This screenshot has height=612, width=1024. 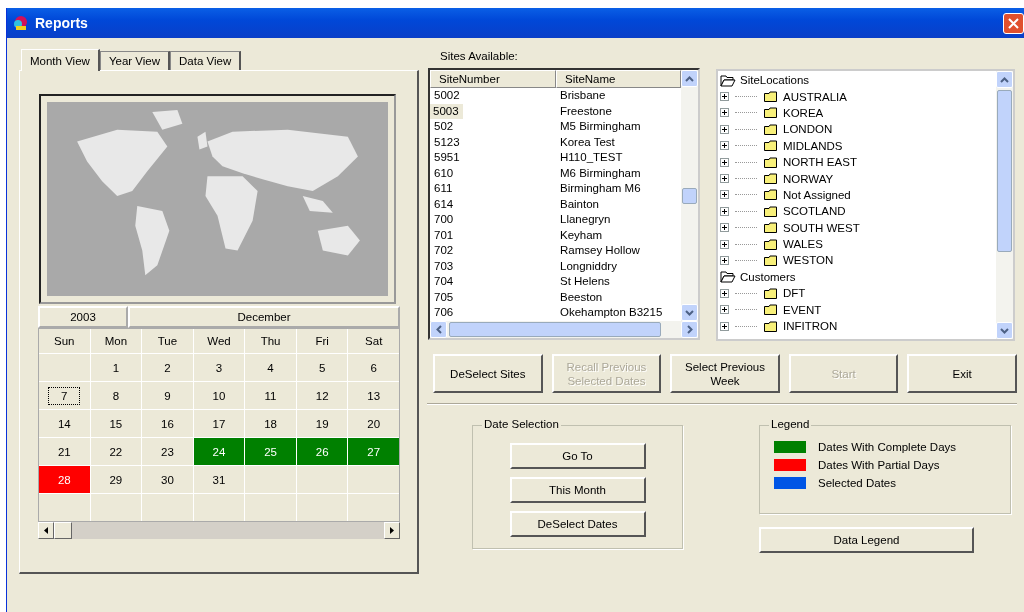 What do you see at coordinates (725, 373) in the screenshot?
I see `action-button: Select Previous Week` at bounding box center [725, 373].